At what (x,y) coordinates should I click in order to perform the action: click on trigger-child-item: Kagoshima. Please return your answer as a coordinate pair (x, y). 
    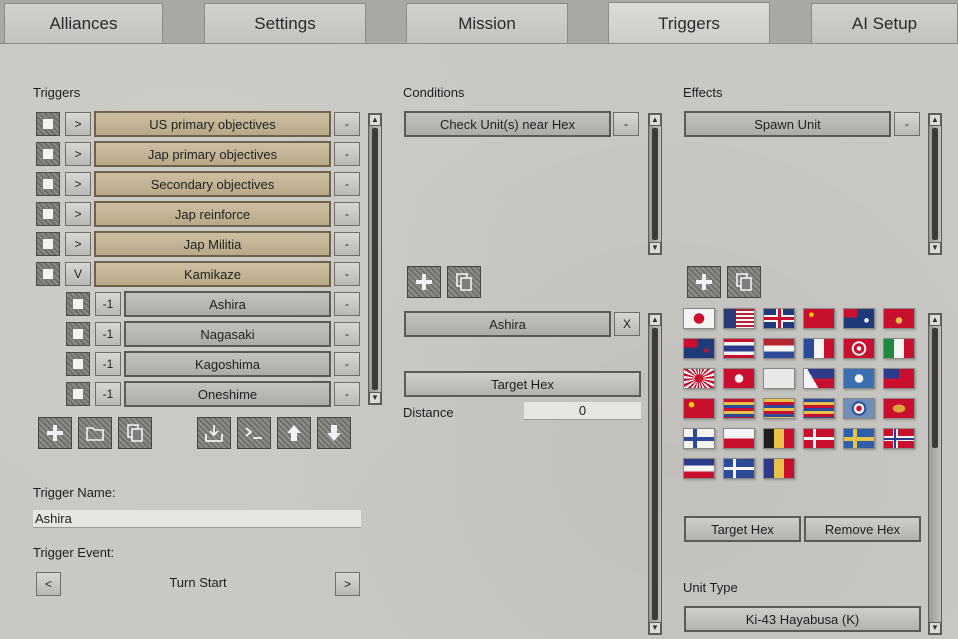
    Looking at the image, I should click on (227, 364).